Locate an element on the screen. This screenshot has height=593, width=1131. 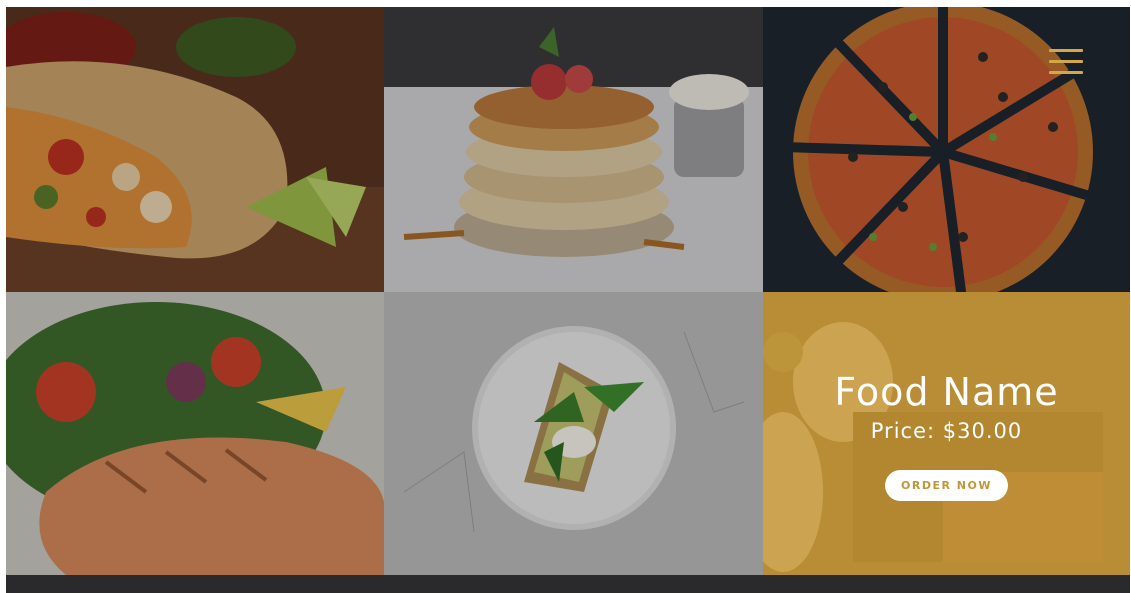
footer-bar is located at coordinates (568, 584).